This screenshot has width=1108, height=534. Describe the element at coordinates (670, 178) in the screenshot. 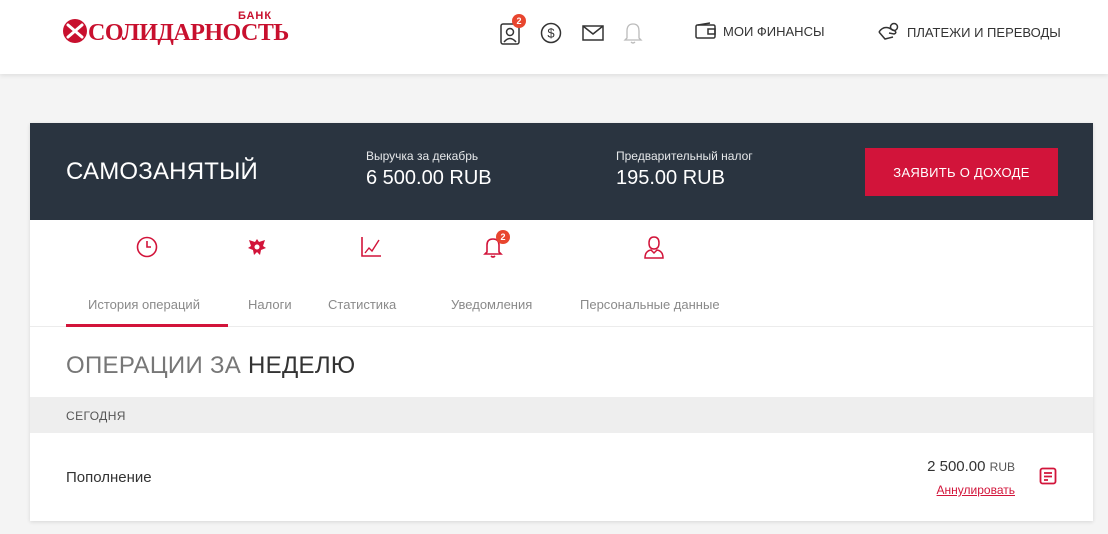

I see `tax-value: 195.00 RUB` at that location.